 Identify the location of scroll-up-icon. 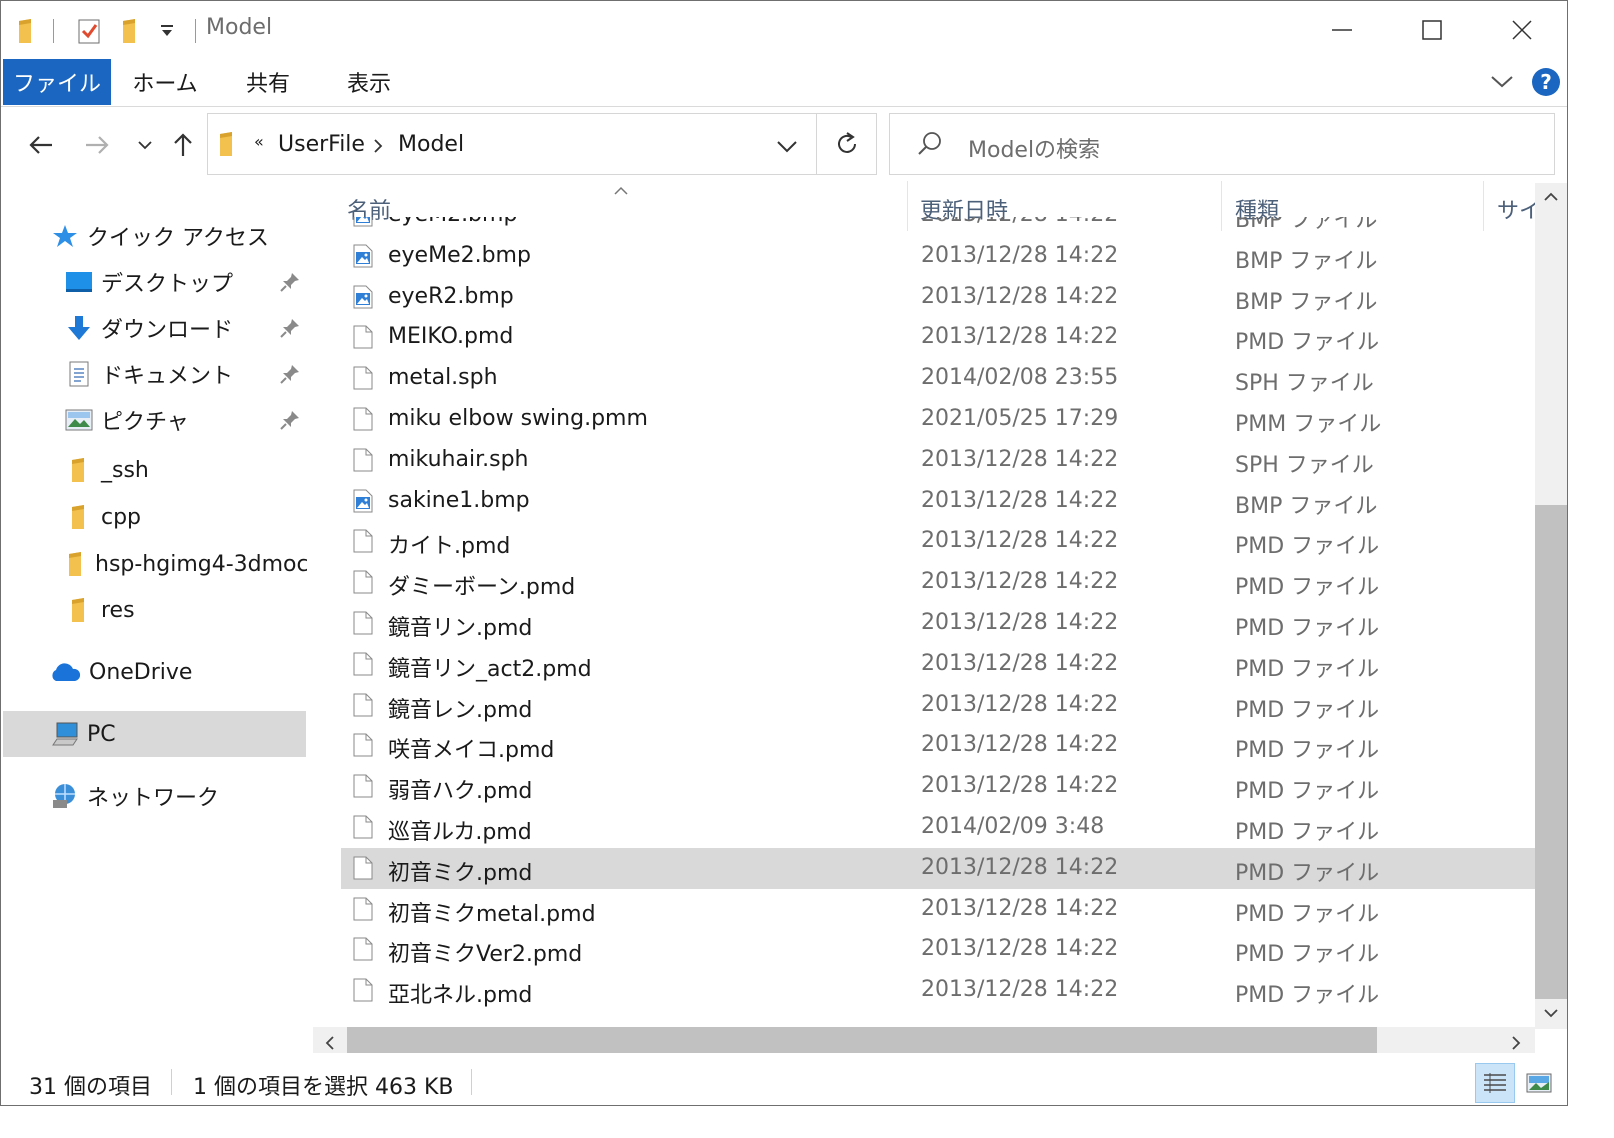
(1551, 198).